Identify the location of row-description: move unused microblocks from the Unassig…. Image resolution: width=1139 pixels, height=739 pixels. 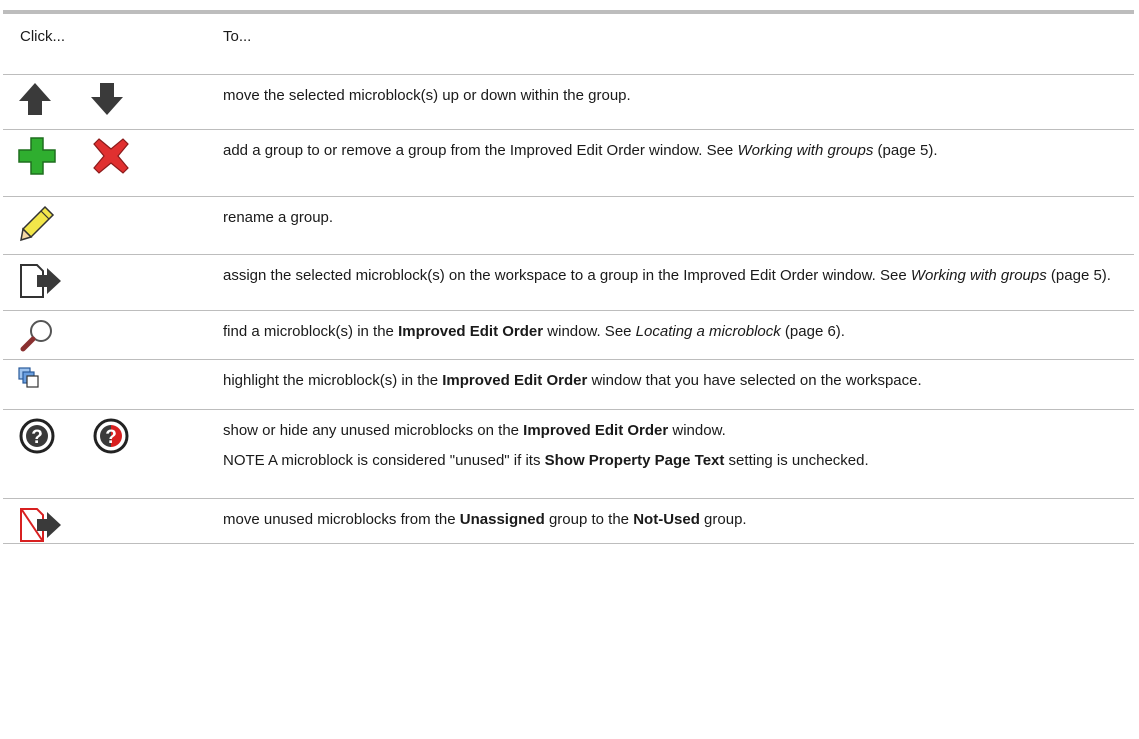
(485, 519).